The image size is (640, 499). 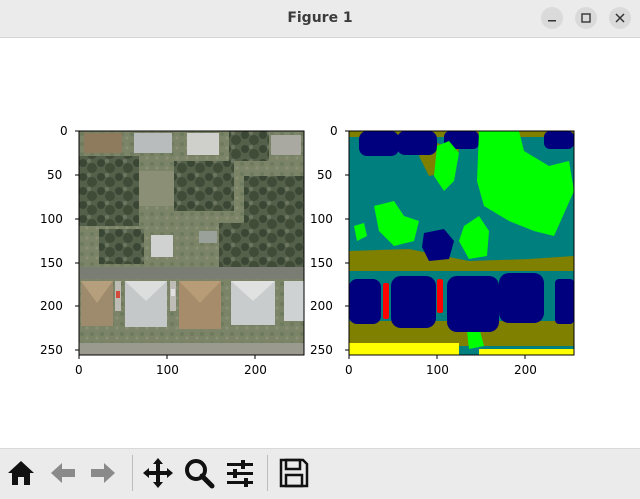 I want to click on maximize-icon, so click(x=586, y=18).